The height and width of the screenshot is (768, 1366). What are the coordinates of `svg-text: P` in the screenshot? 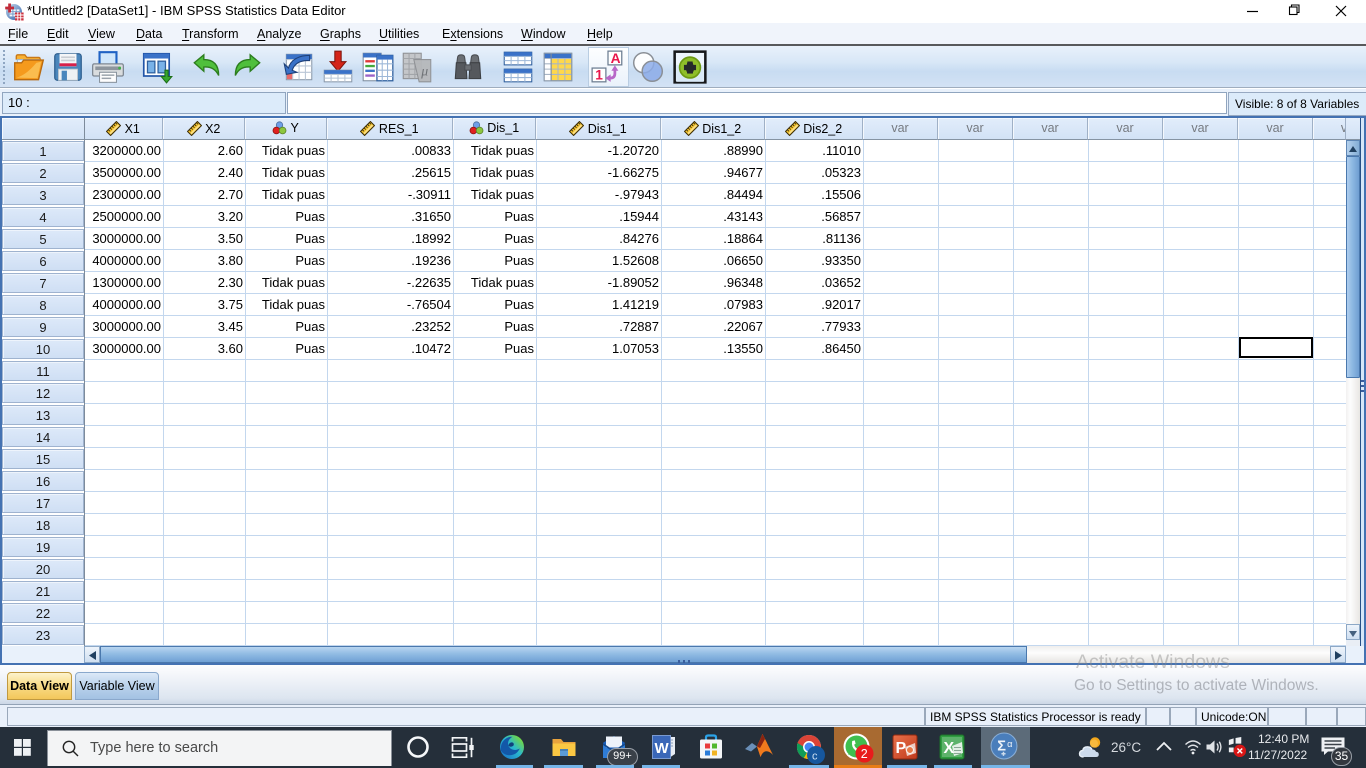 It's located at (901, 748).